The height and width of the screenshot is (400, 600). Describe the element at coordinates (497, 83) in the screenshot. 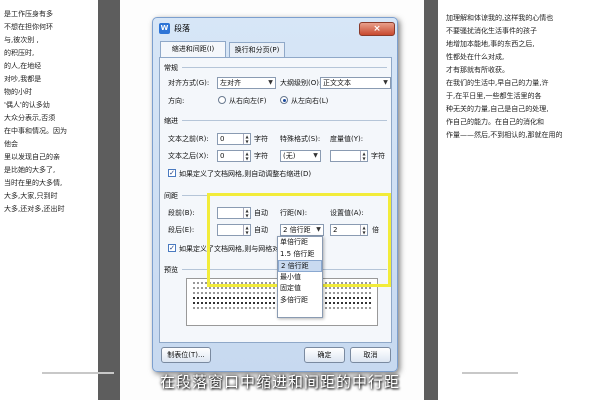

I see `document-text-line: 在我们的生活中,早自己的力量,许` at that location.